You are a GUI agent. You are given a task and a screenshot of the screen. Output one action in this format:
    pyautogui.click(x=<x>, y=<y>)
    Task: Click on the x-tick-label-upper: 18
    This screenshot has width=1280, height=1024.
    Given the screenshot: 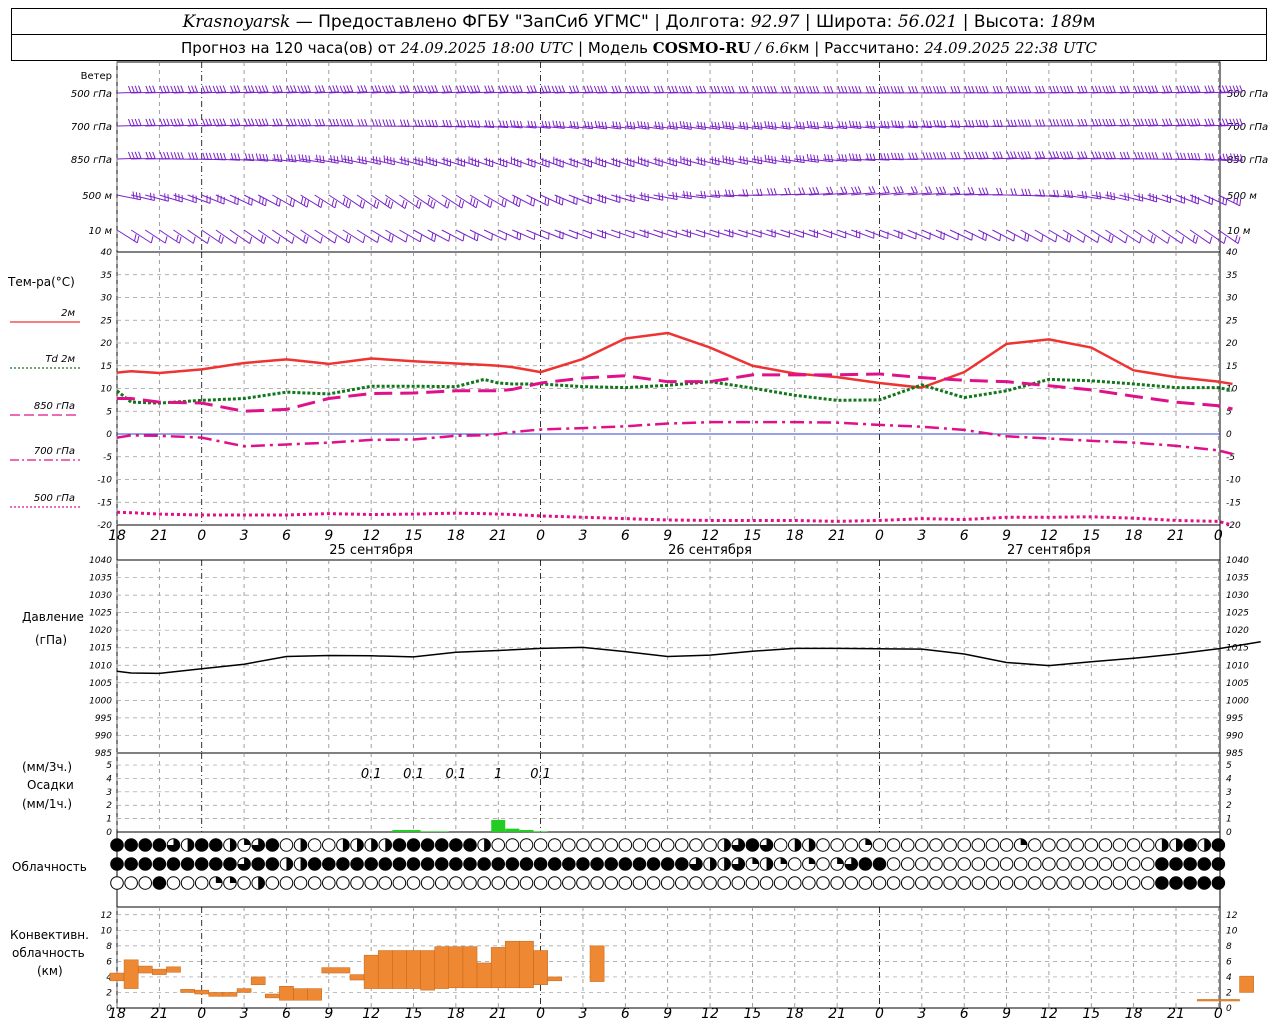 What is the action you would take?
    pyautogui.click(x=1134, y=536)
    